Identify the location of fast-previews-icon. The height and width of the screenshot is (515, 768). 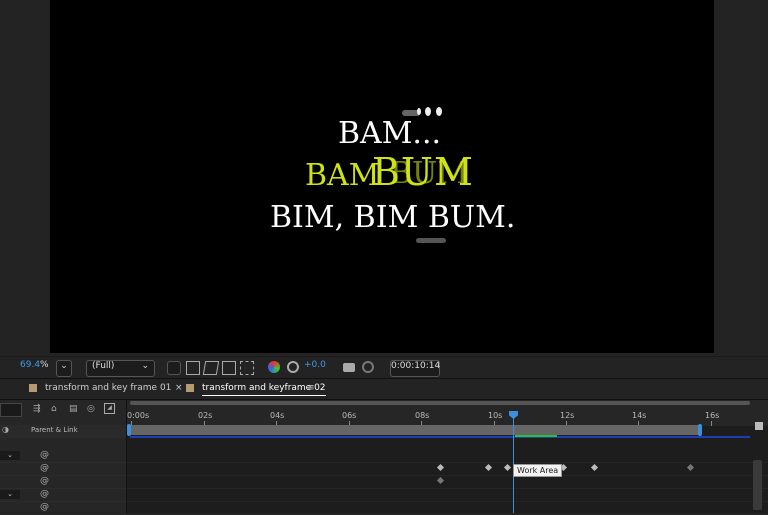
(174, 368).